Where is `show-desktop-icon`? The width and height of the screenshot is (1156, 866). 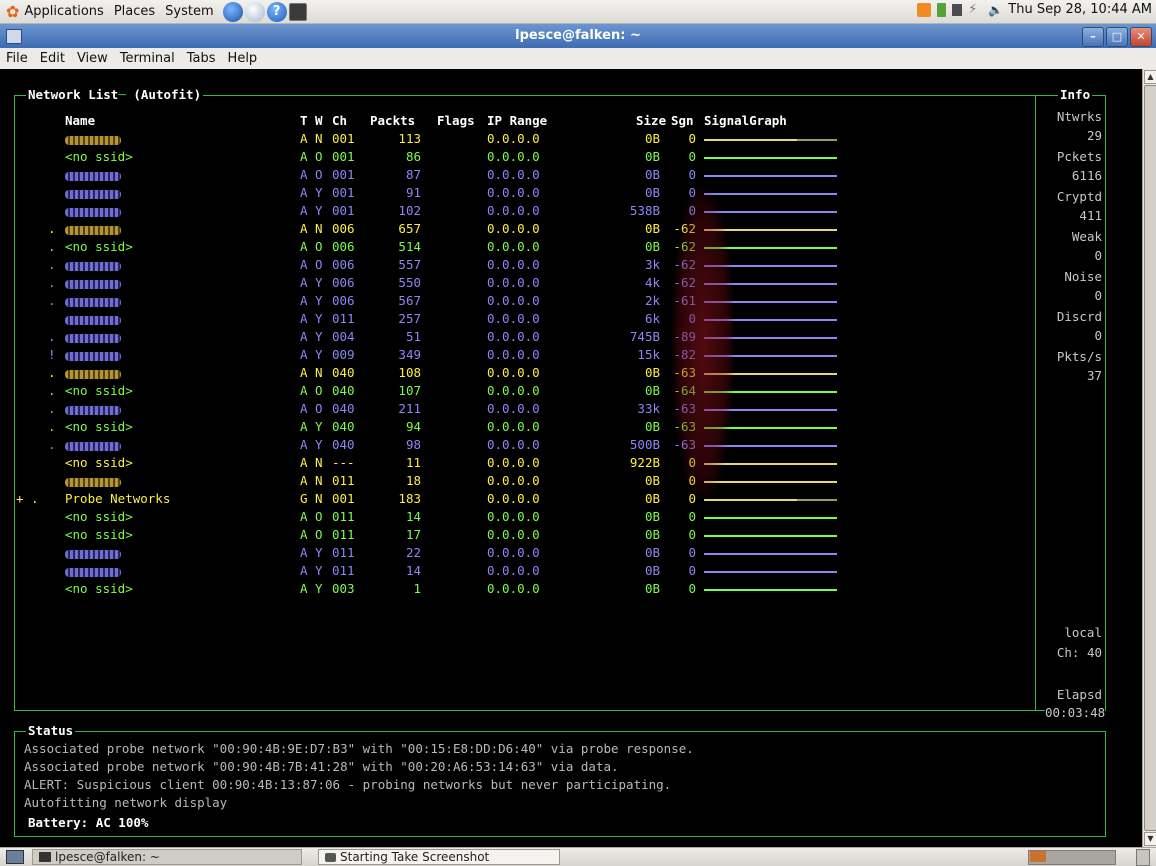
show-desktop-icon is located at coordinates (15, 857).